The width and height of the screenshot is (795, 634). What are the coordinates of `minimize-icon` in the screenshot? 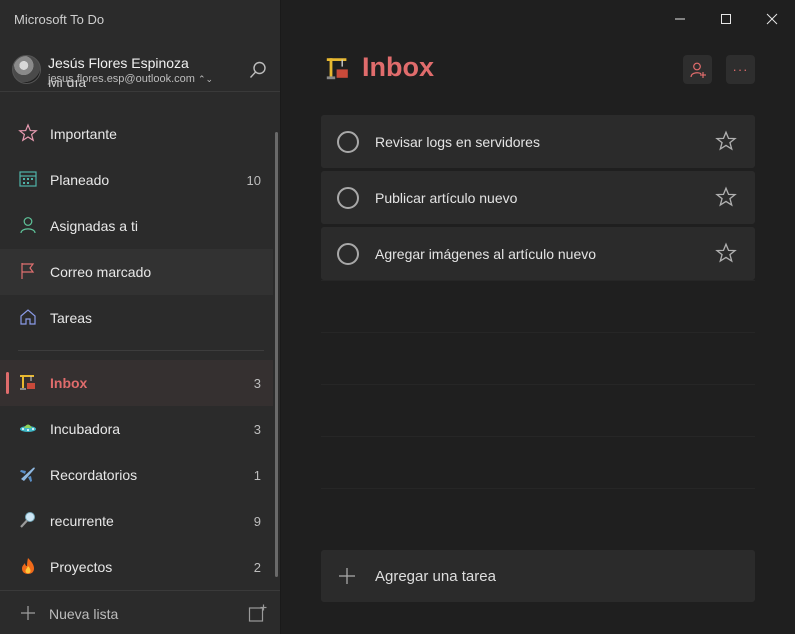 It's located at (680, 19).